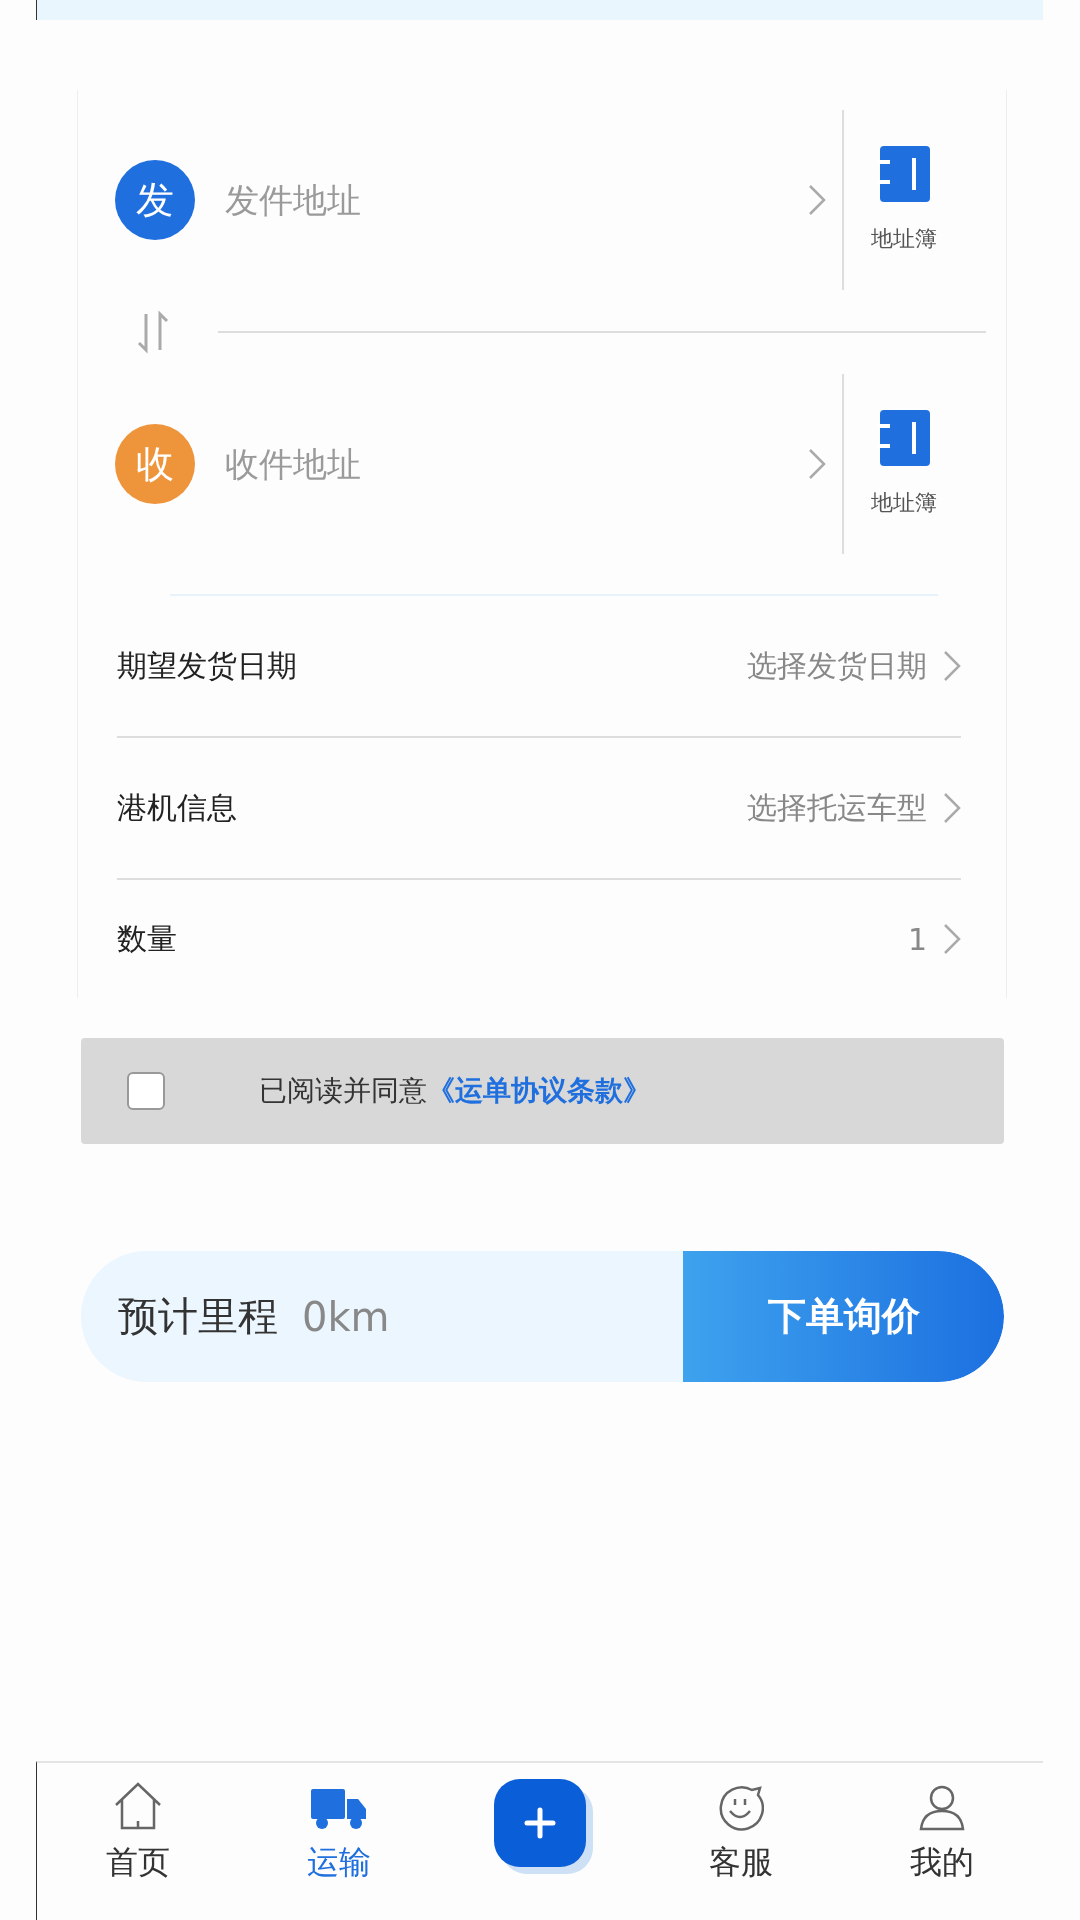 The image size is (1080, 1920). Describe the element at coordinates (540, 1823) in the screenshot. I see `plus-icon` at that location.